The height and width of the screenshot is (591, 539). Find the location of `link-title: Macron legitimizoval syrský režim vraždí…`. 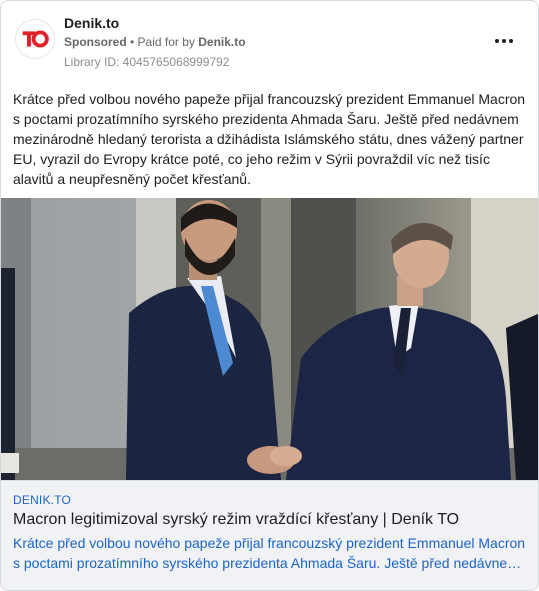

link-title: Macron legitimizoval syrský režim vraždí… is located at coordinates (270, 520).